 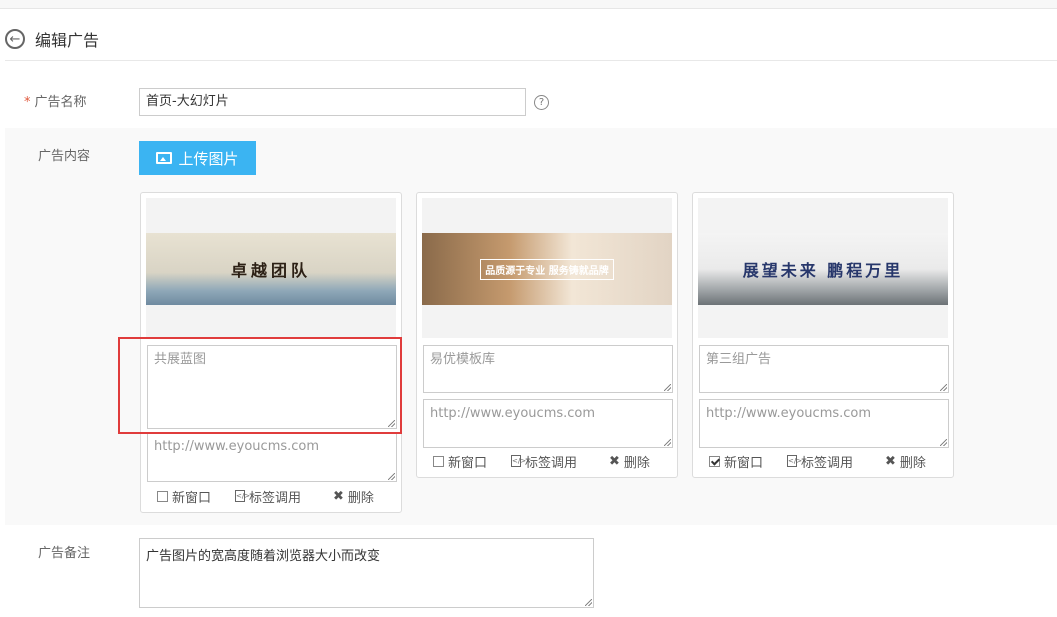 I want to click on ad-image-preview: 展望未来 鹏程万里, so click(x=823, y=268).